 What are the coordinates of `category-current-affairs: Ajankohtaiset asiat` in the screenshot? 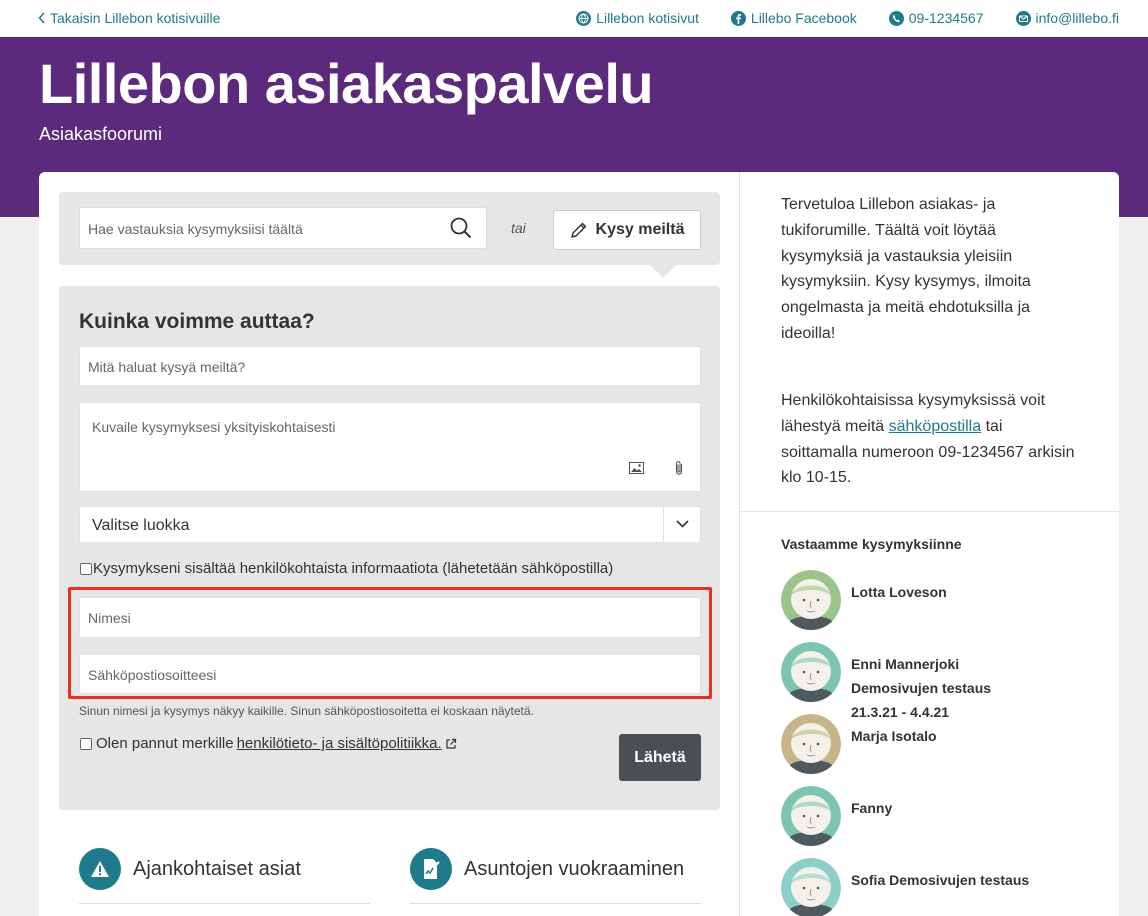 It's located at (190, 869).